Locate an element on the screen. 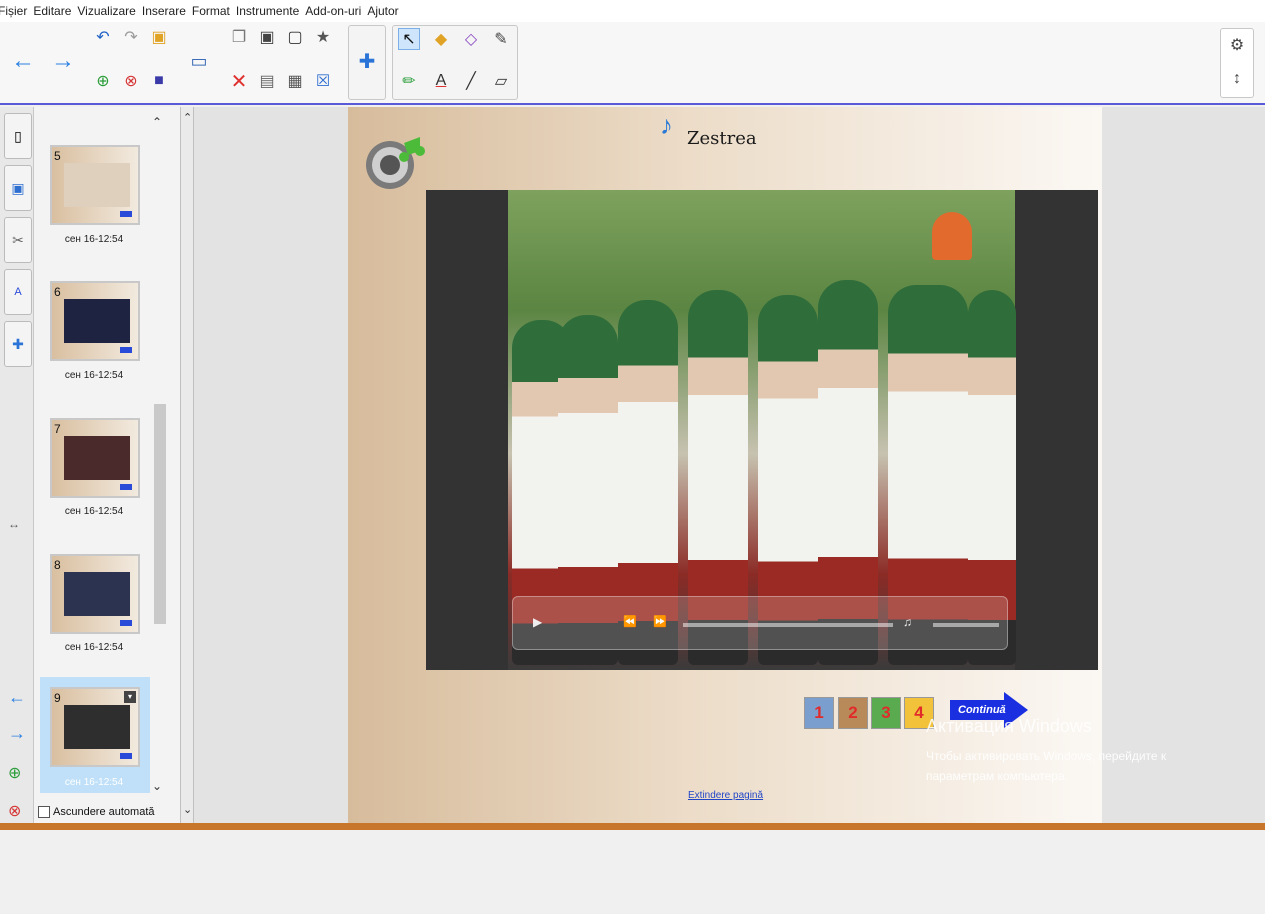 The width and height of the screenshot is (1265, 914). line-icon: ╱ is located at coordinates (471, 81).